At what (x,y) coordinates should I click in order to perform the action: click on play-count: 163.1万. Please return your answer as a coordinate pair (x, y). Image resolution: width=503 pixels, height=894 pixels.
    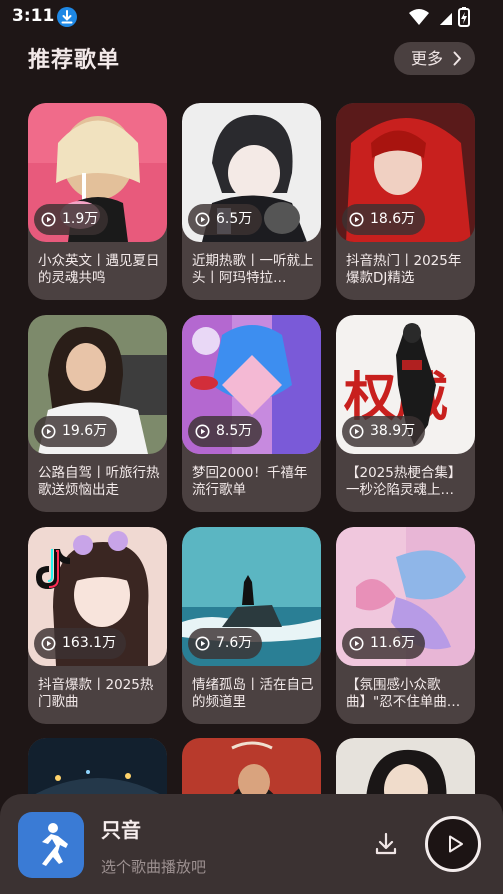
    Looking at the image, I should click on (89, 643).